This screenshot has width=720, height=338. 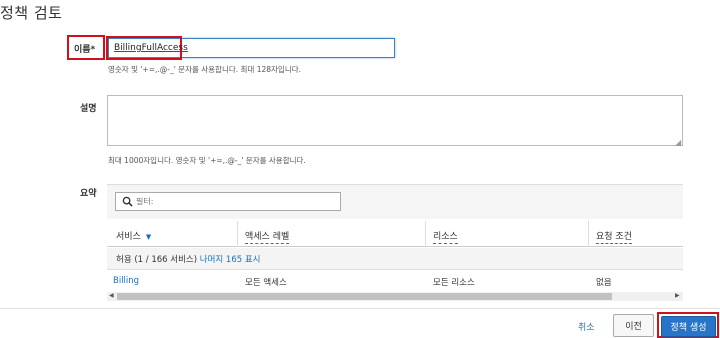 I want to click on previous-button: 이전, so click(x=633, y=325).